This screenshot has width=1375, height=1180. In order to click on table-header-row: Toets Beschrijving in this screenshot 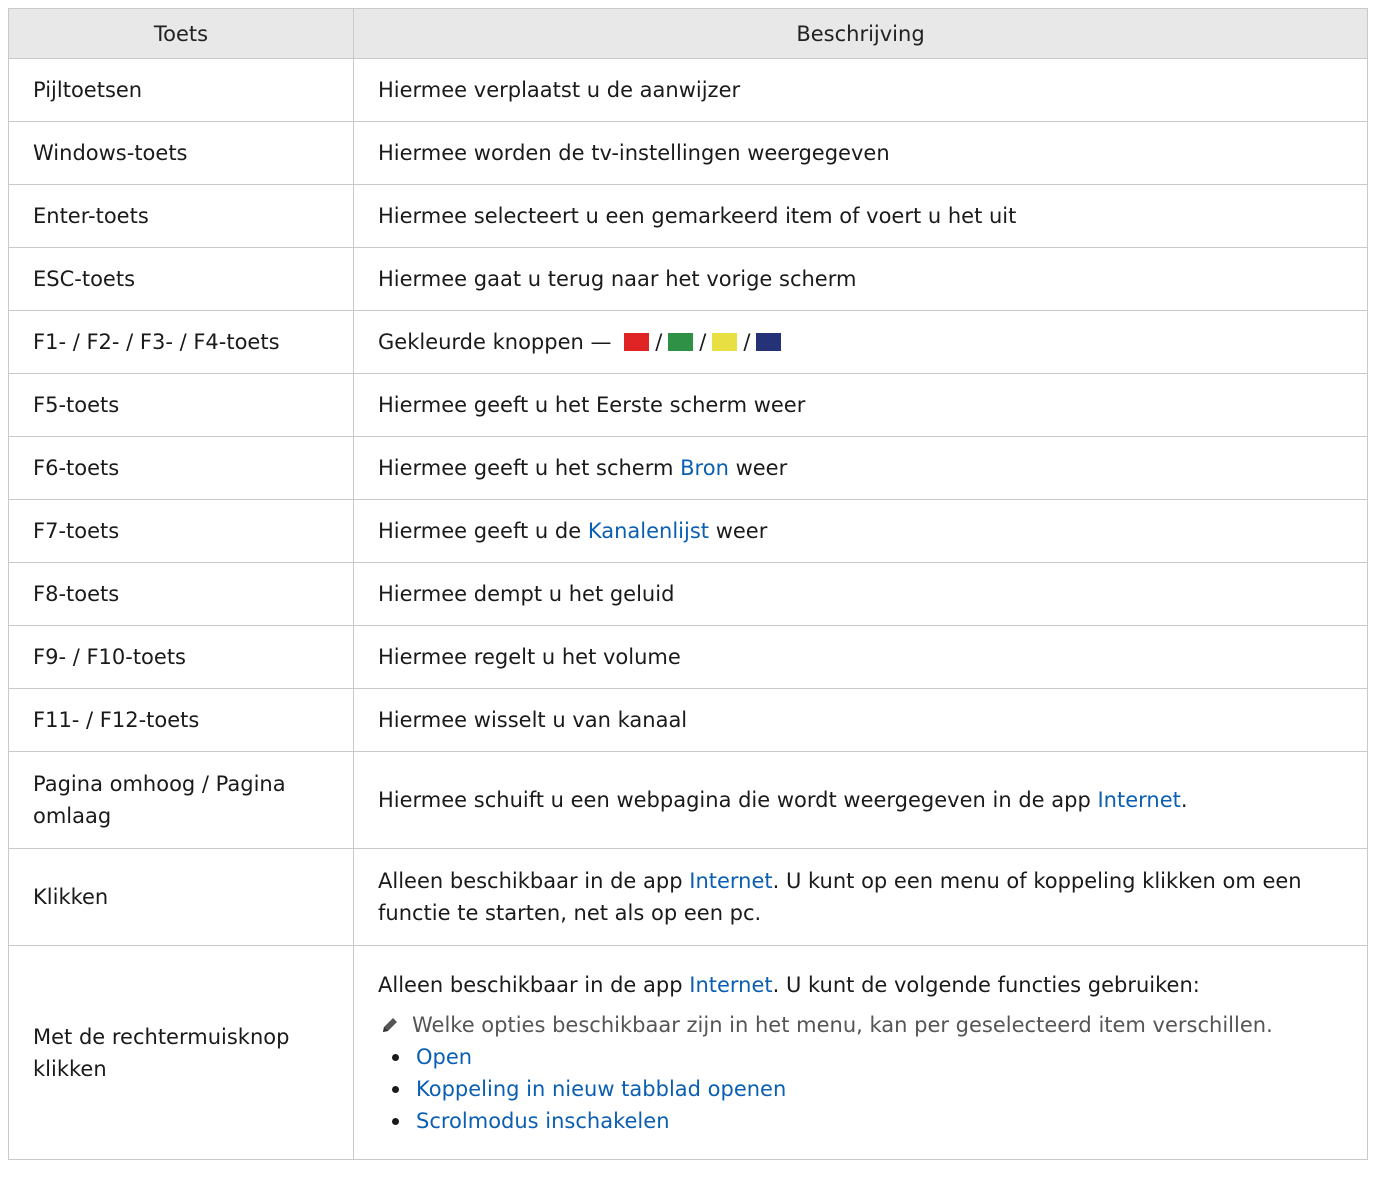, I will do `click(688, 33)`.